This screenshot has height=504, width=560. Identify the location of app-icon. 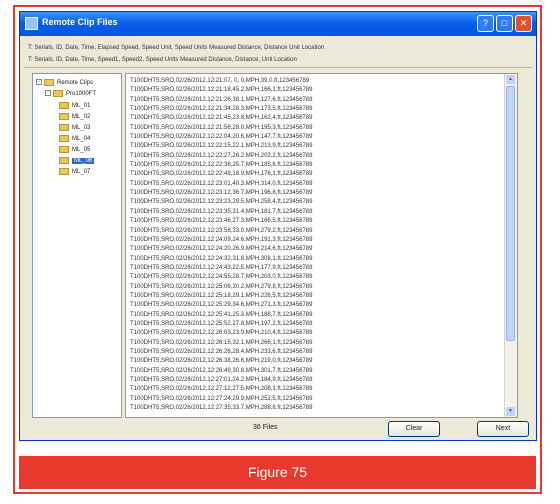
(31, 23).